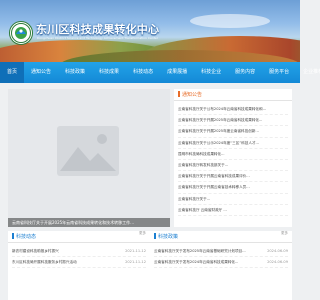  Describe the element at coordinates (79, 251) in the screenshot. I see `news-item: 新农村建设科技助推乡村振兴 2021-11-12` at that location.